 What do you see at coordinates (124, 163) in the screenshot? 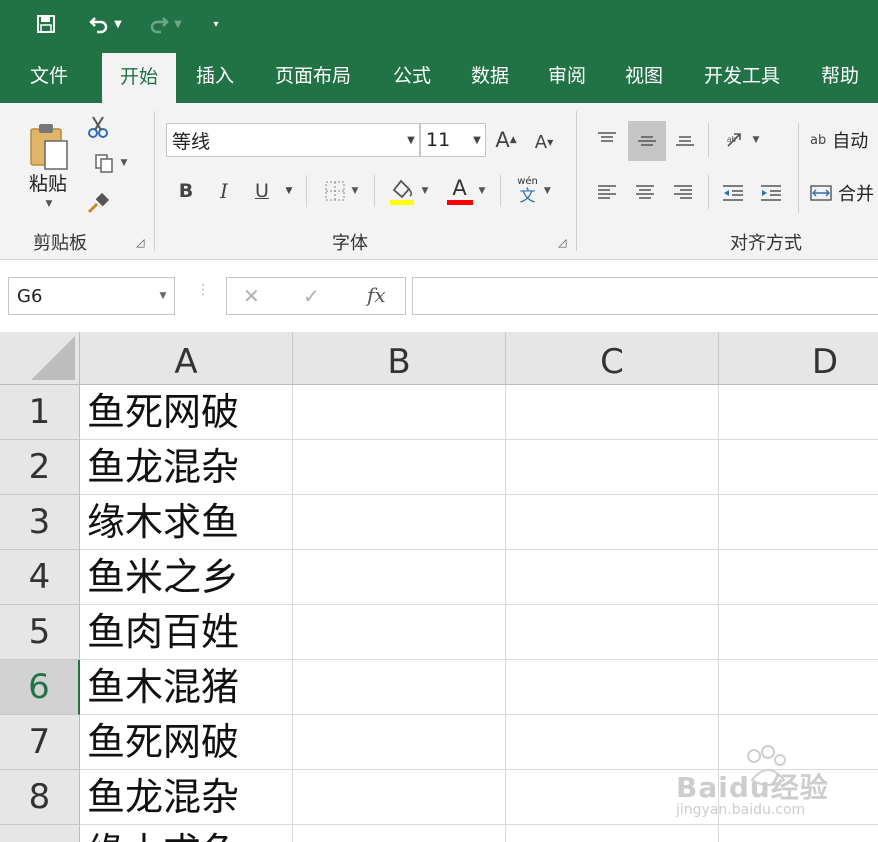
I see `copy-dropdown-icon: ▼` at bounding box center [124, 163].